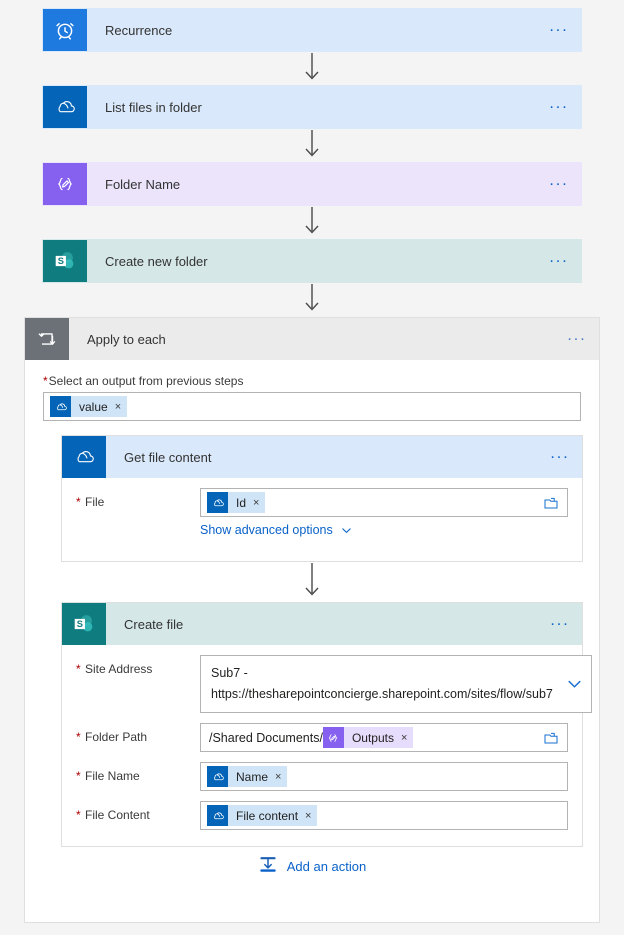 Image resolution: width=624 pixels, height=935 pixels. I want to click on control-file-content: File content ×, so click(384, 815).